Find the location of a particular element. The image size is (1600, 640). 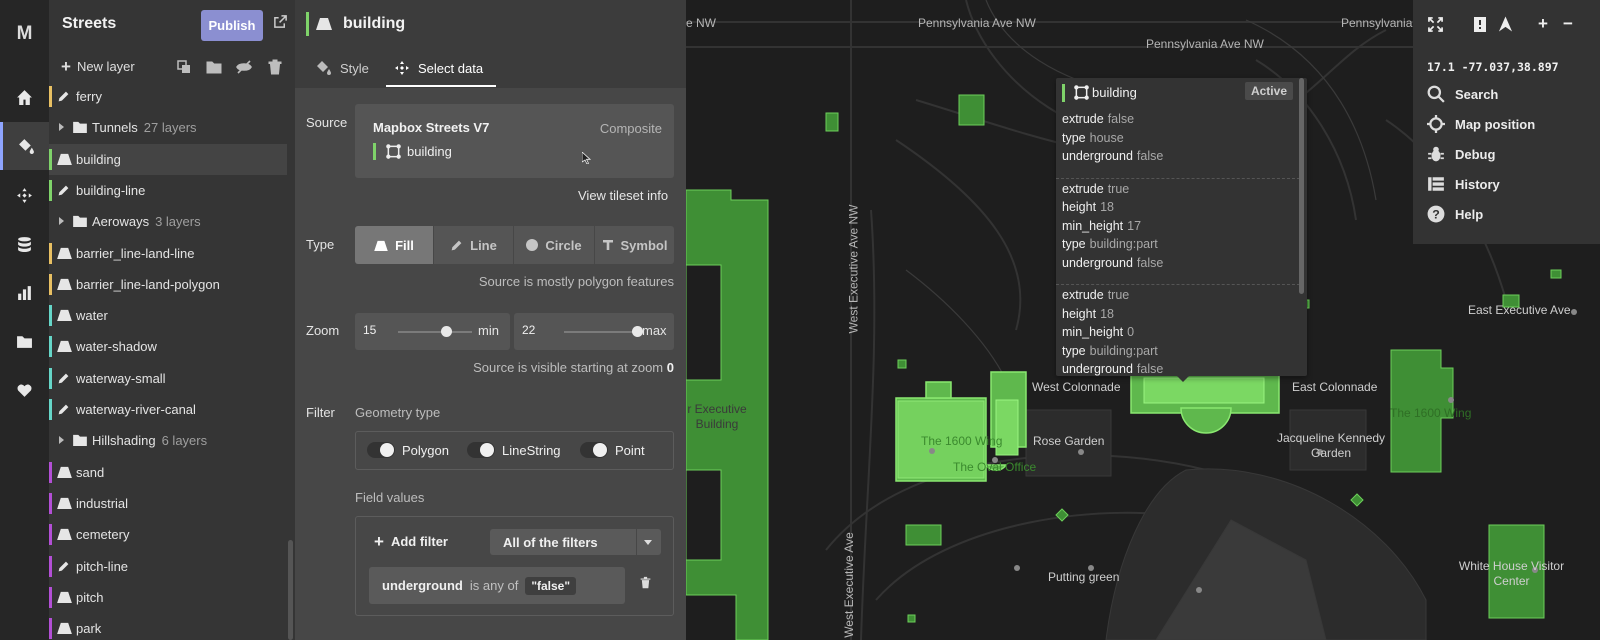

point-switch is located at coordinates (594, 450).